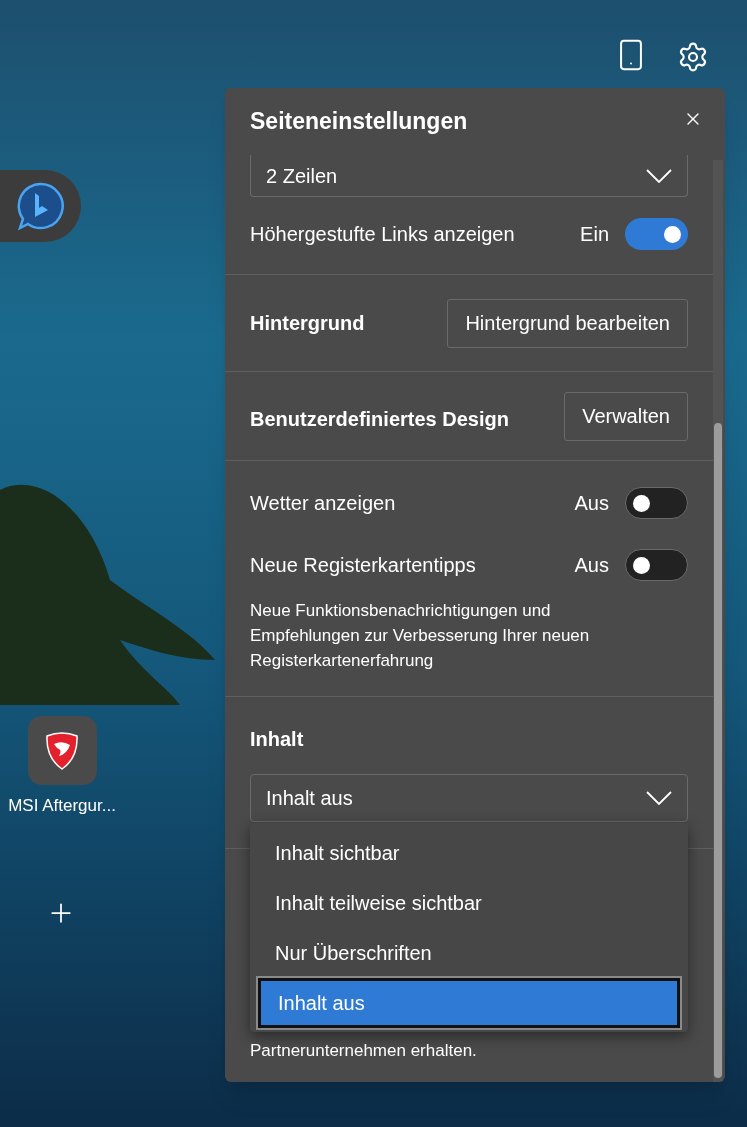 The width and height of the screenshot is (747, 1127). I want to click on chat-bubble-icon, so click(40, 206).